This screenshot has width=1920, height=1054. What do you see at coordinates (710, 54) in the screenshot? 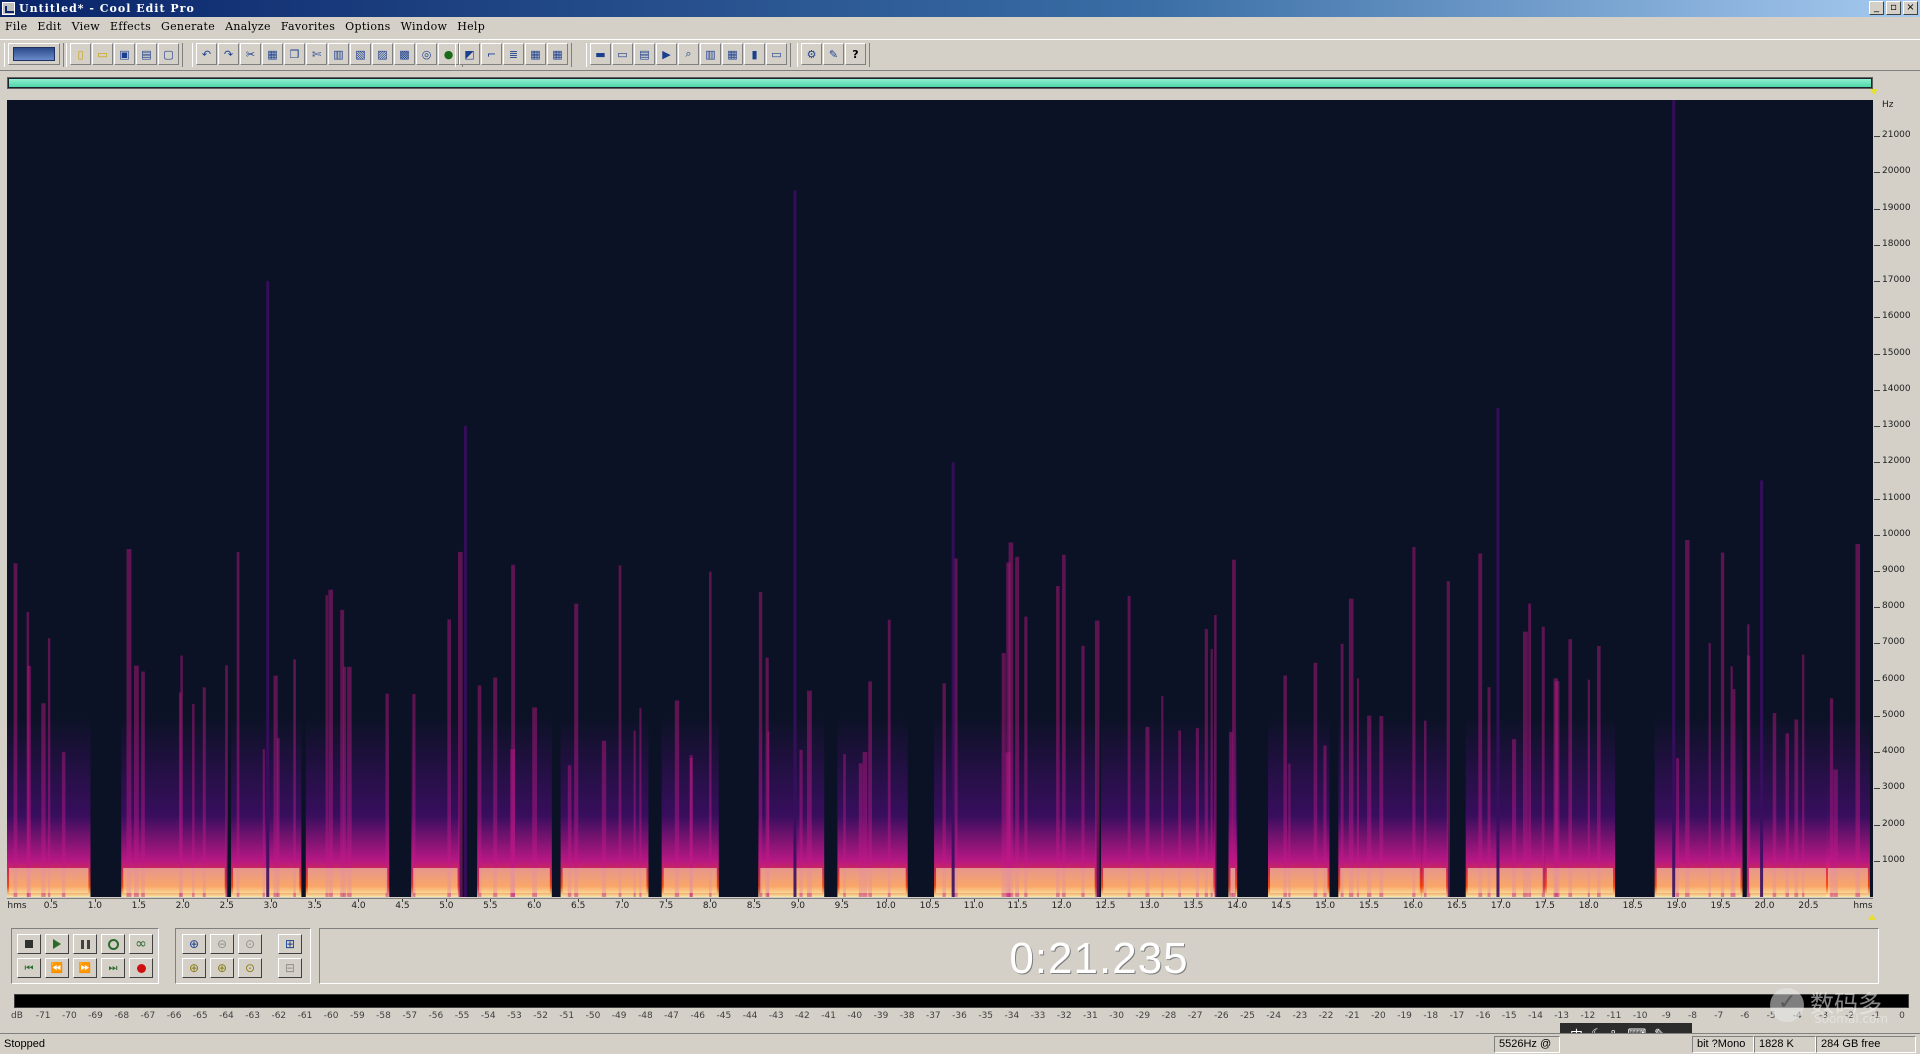
I see `sample-rate-button: ▥` at bounding box center [710, 54].